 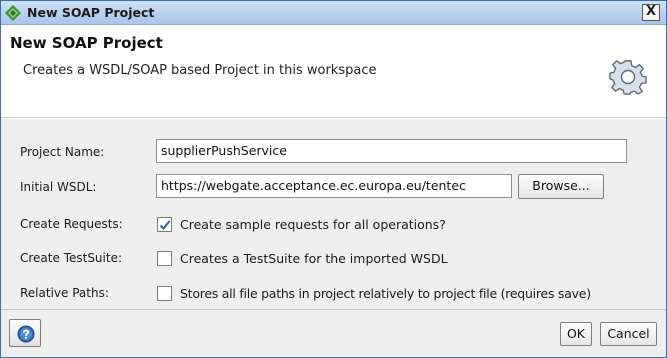 I want to click on relative-paths-label: Relative Paths:, so click(x=64, y=293).